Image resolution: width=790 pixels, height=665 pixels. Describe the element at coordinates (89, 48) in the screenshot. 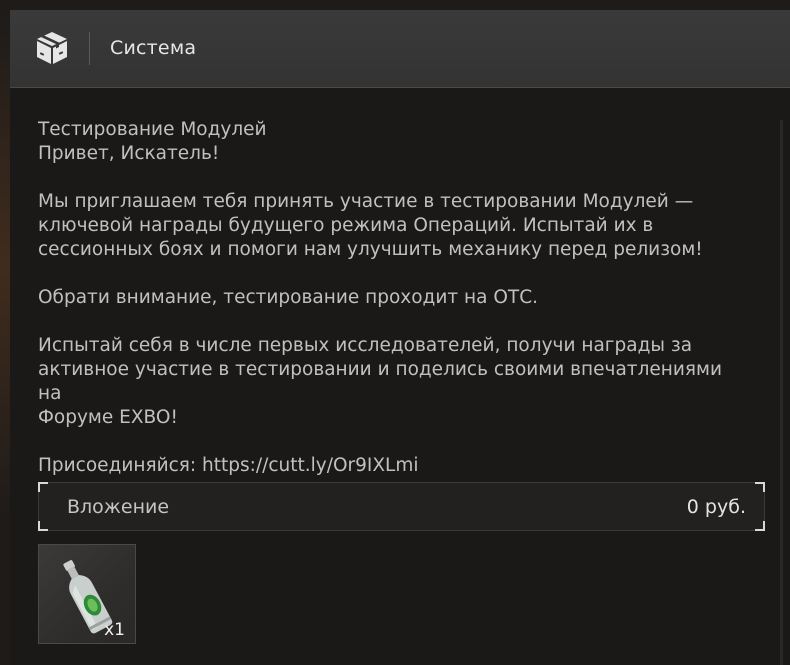

I see `header-divider` at that location.